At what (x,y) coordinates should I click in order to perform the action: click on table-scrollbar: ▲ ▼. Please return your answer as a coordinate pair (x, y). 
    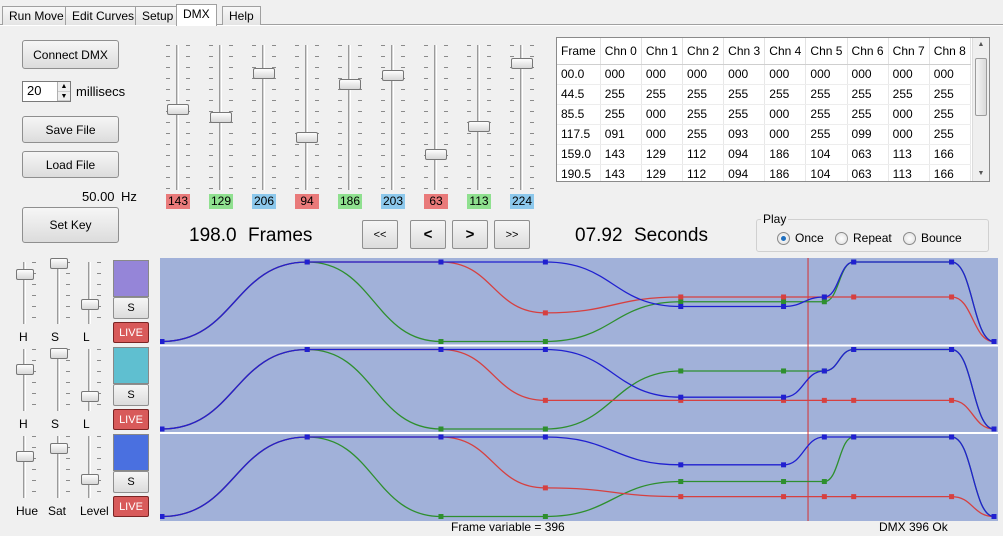
    Looking at the image, I should click on (980, 109).